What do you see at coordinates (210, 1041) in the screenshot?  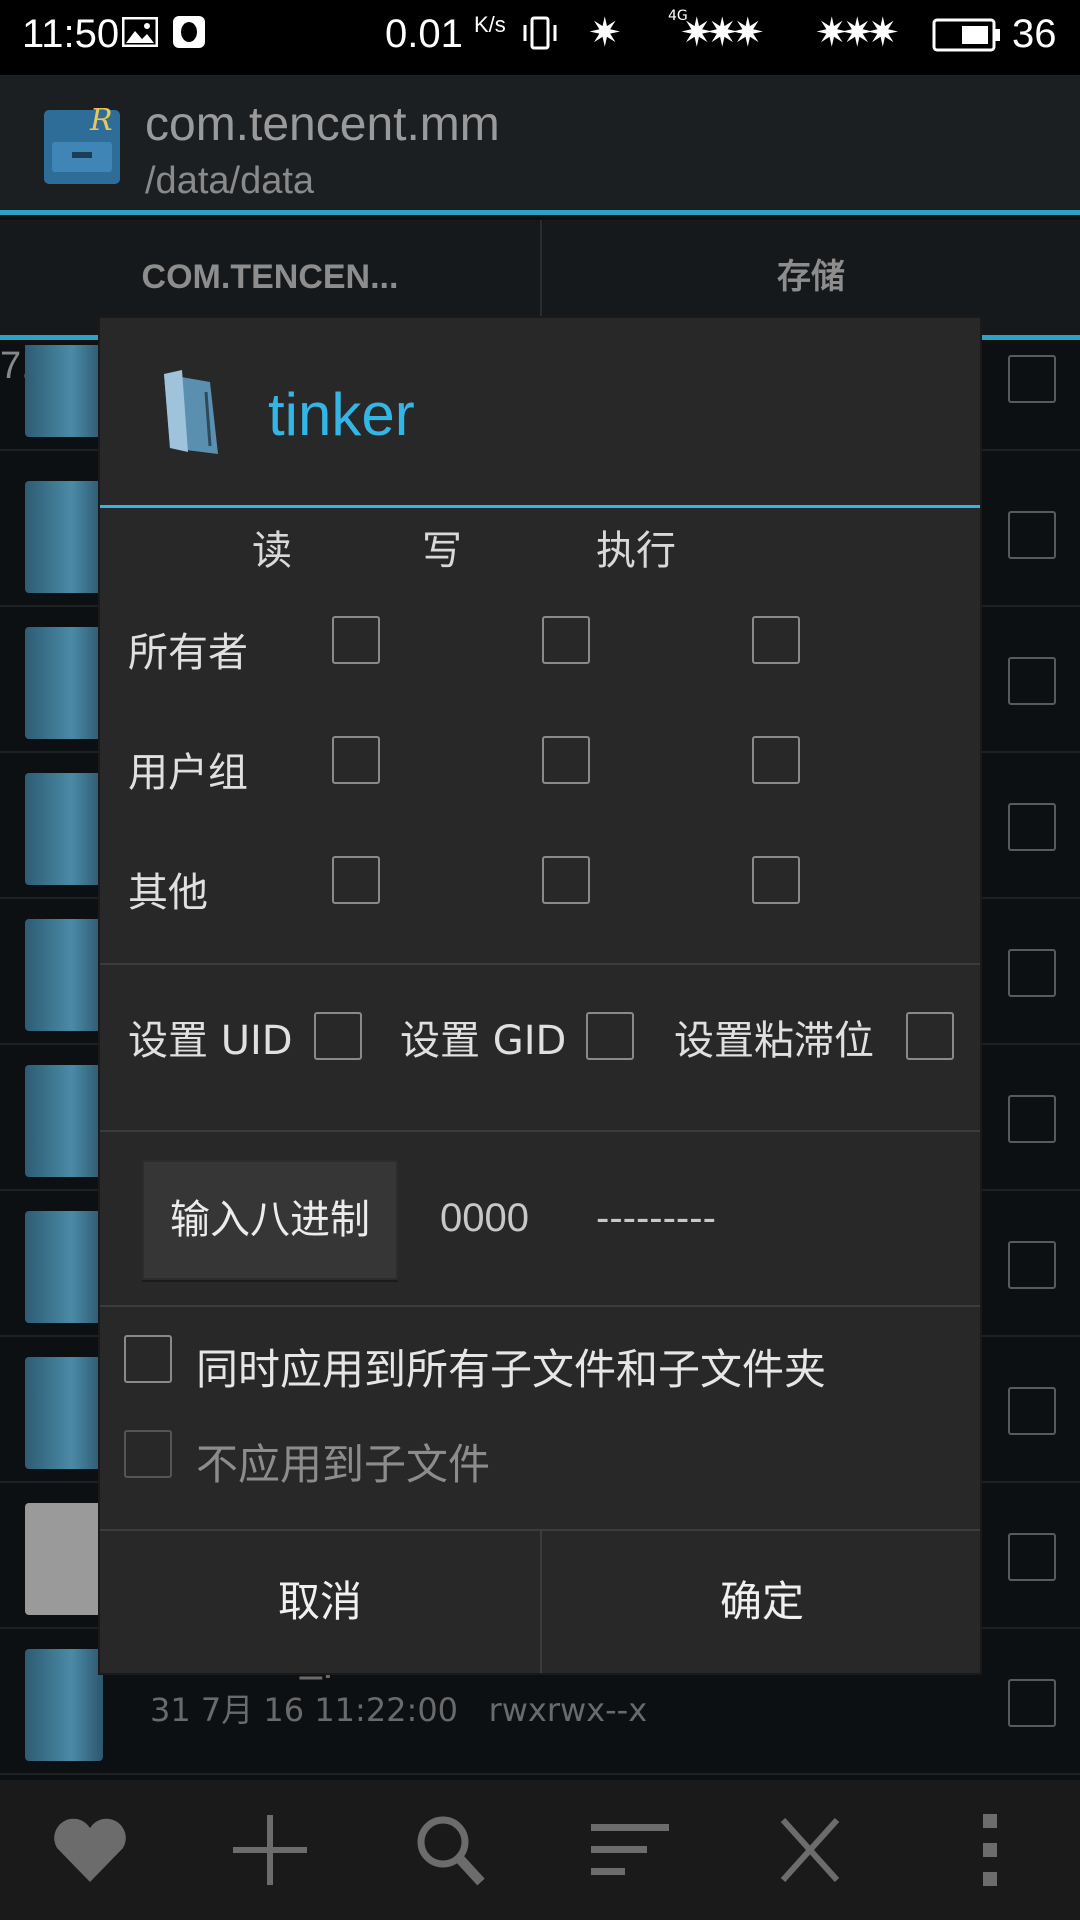 I see `setuid-label: 设置 UID` at bounding box center [210, 1041].